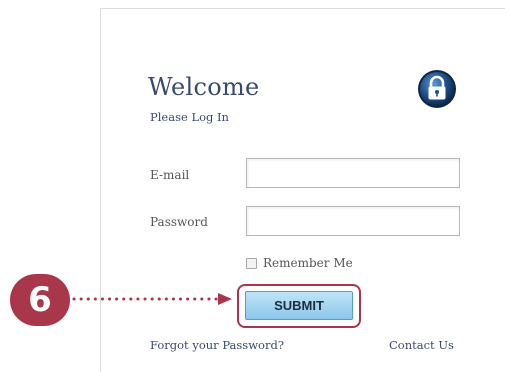  I want to click on remember-me-label: Remember Me, so click(308, 263).